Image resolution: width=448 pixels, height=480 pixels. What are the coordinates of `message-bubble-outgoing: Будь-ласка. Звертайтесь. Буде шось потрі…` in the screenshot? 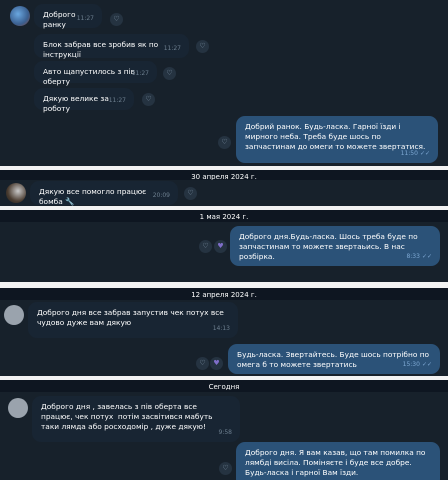 It's located at (334, 359).